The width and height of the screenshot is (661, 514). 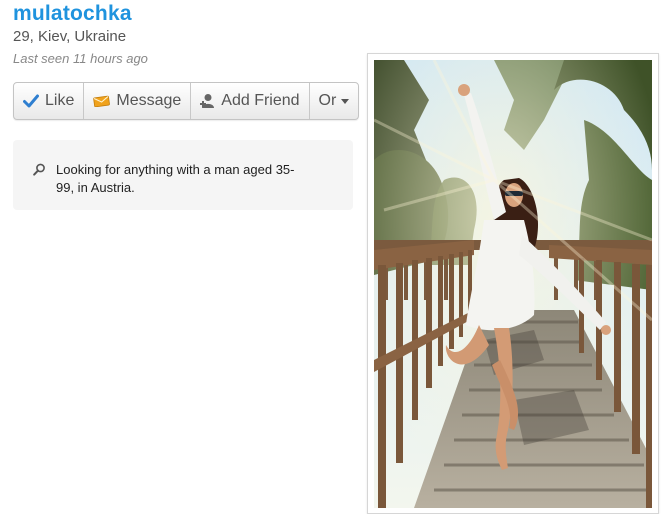 What do you see at coordinates (327, 100) in the screenshot?
I see `or-label: Or` at bounding box center [327, 100].